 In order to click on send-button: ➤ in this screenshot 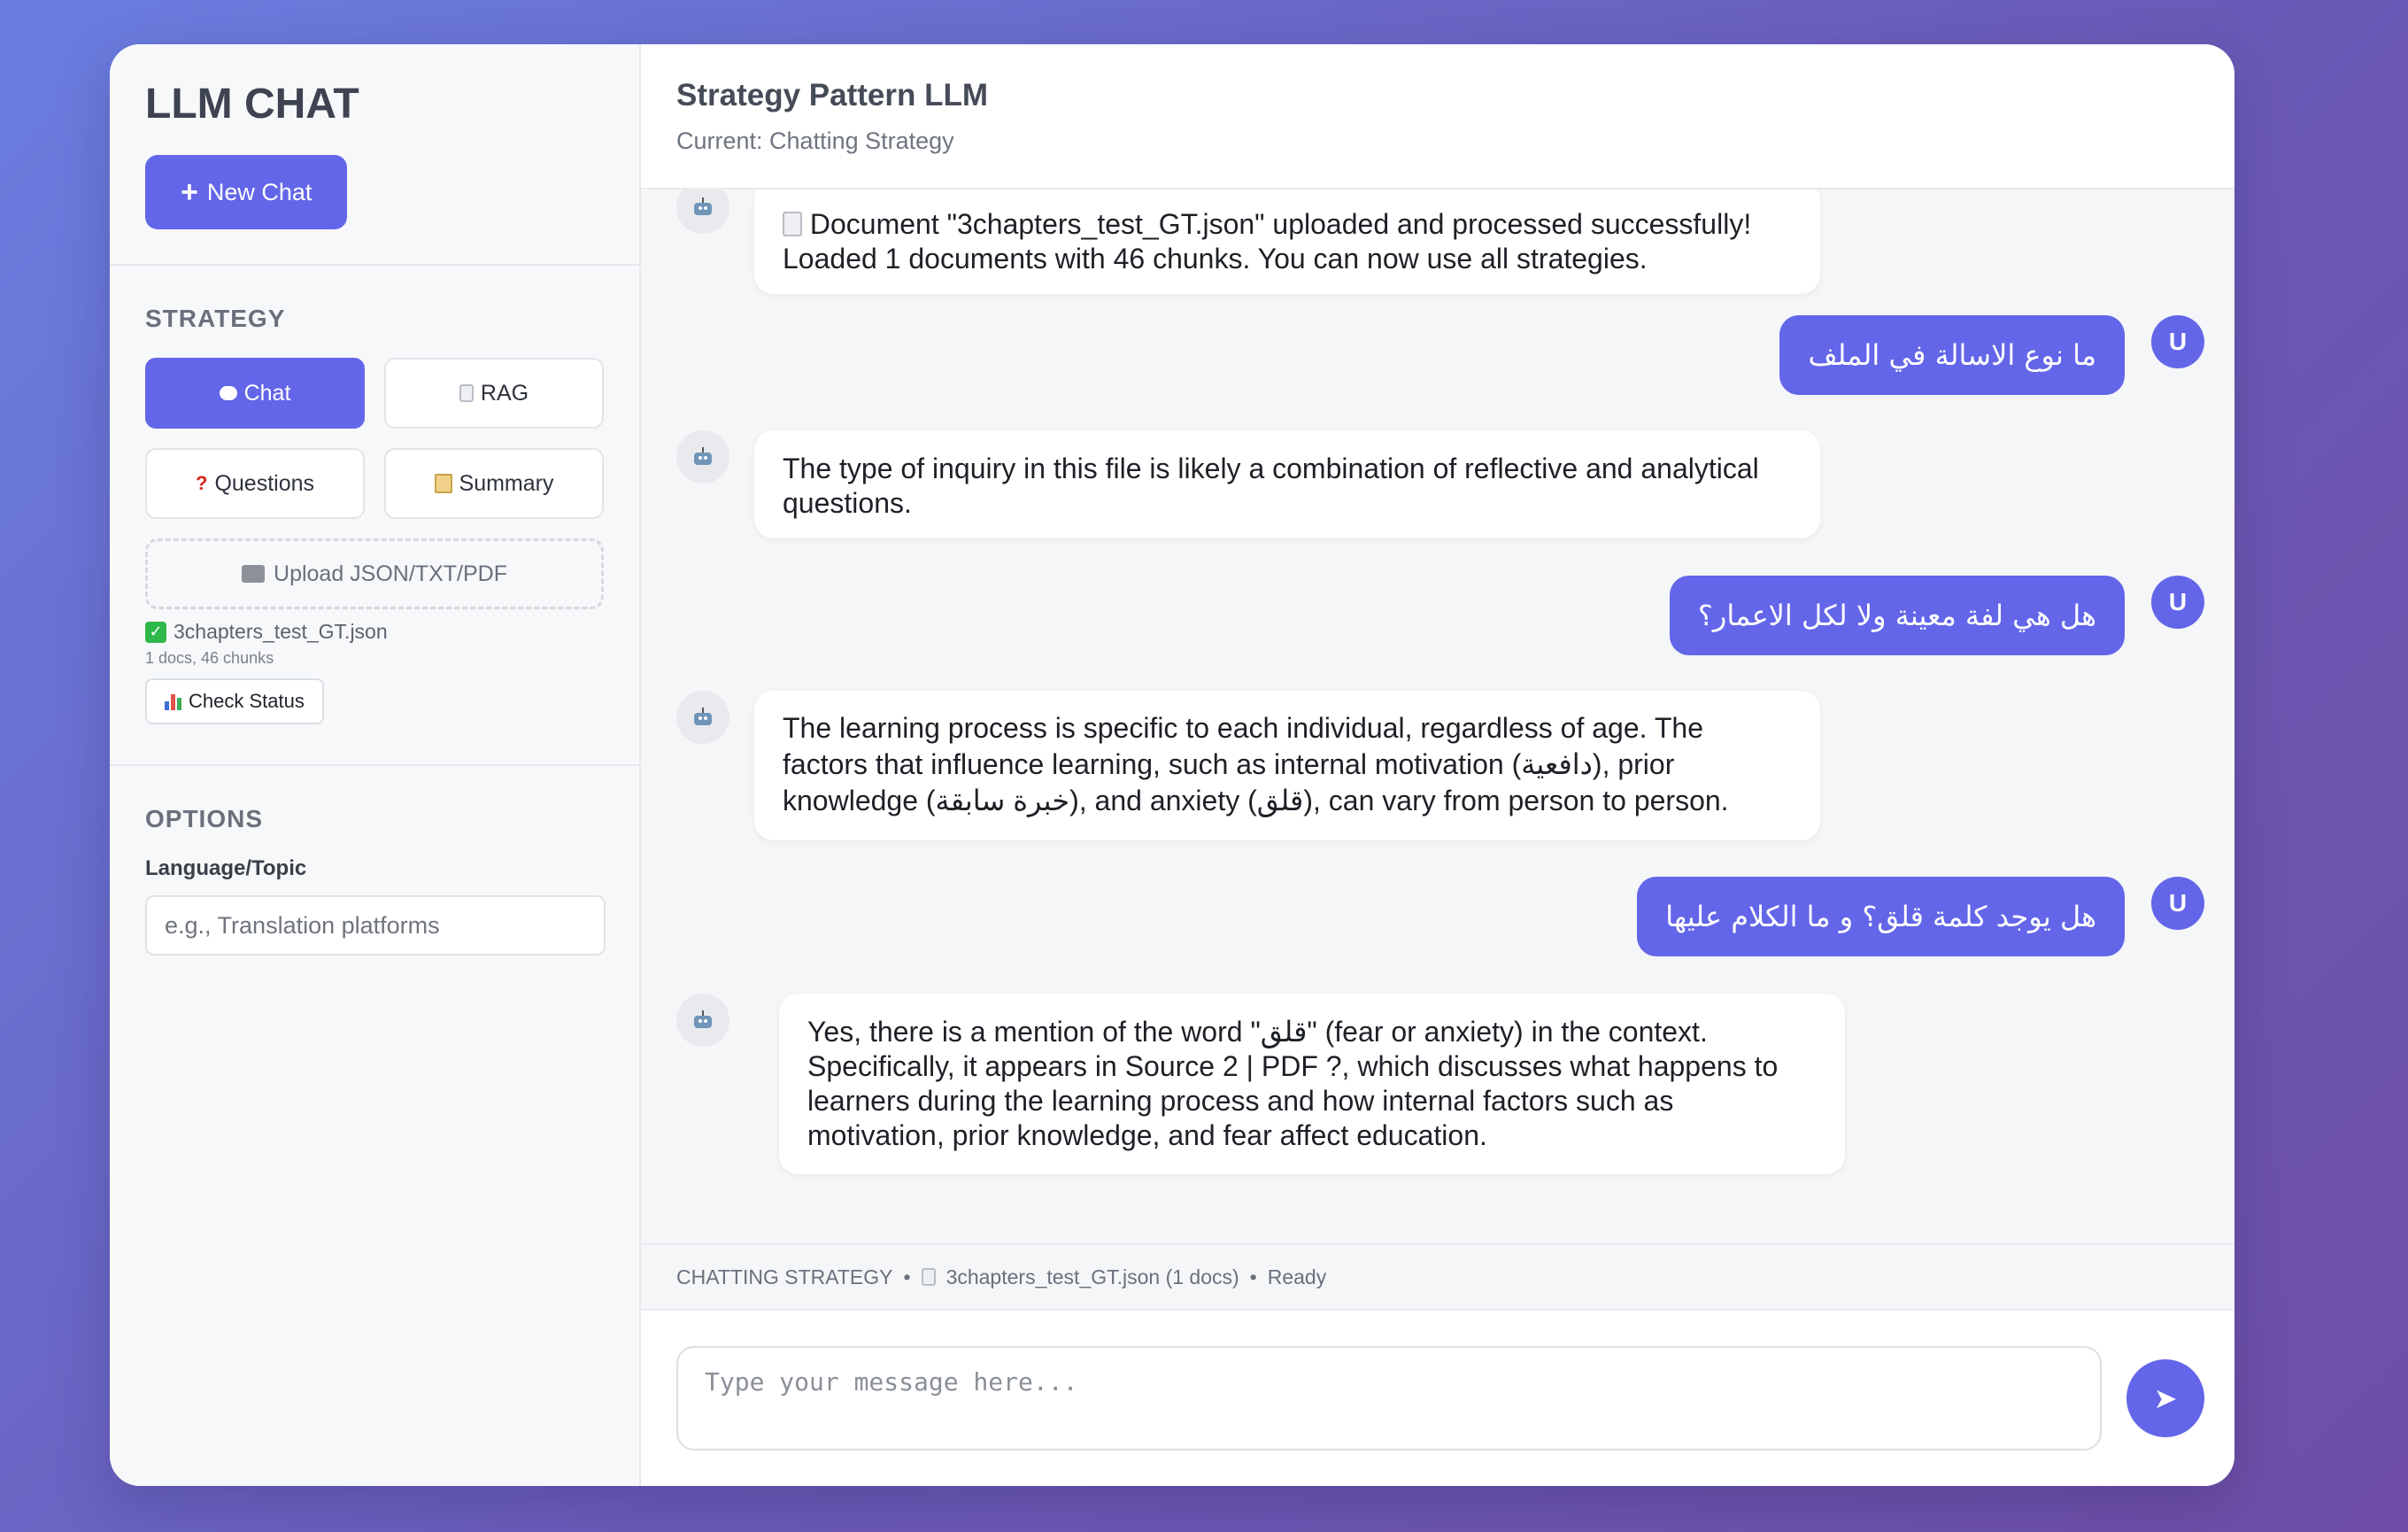, I will do `click(2165, 1398)`.